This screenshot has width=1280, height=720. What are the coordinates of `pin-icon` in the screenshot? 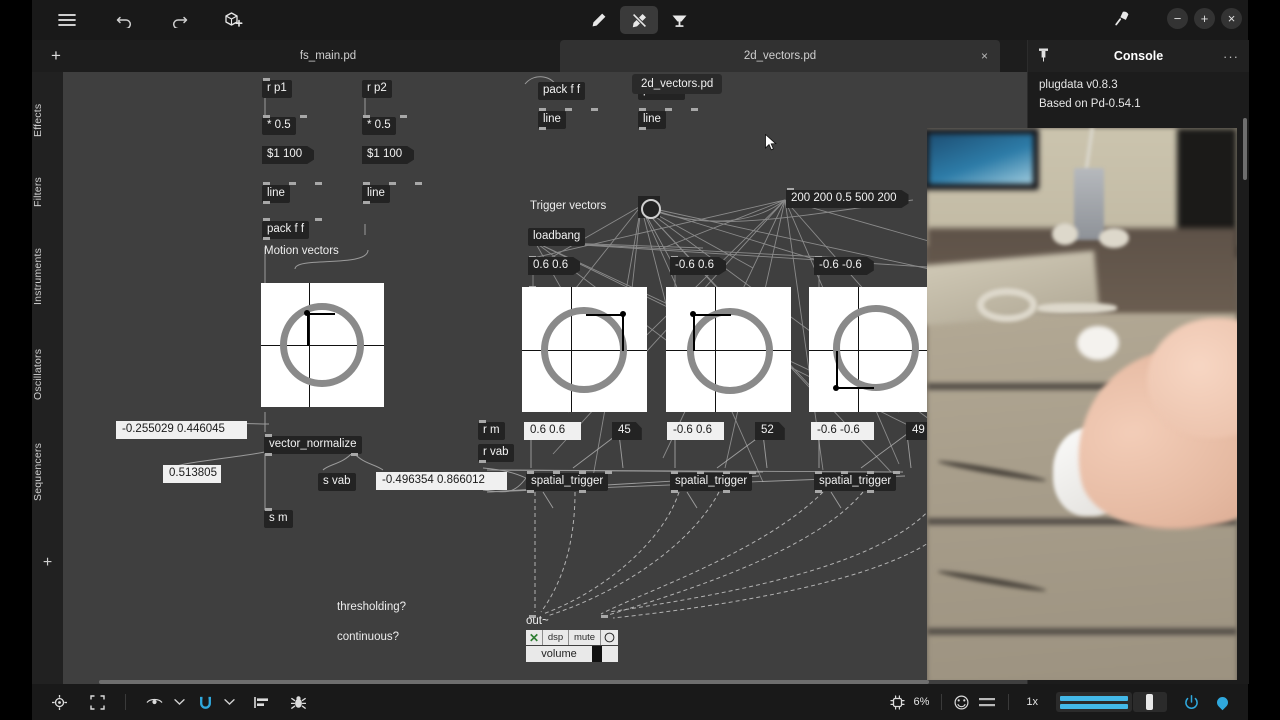 It's located at (1043, 56).